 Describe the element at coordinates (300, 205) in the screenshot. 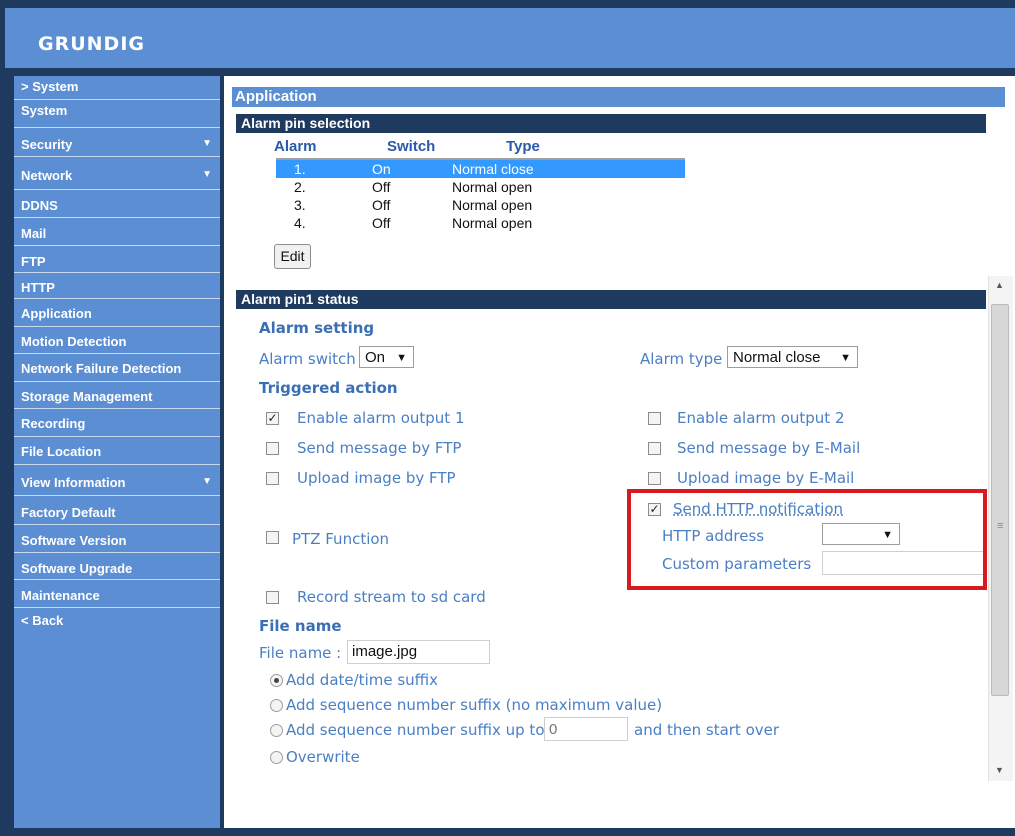

I see `alarm-number: 3.` at that location.